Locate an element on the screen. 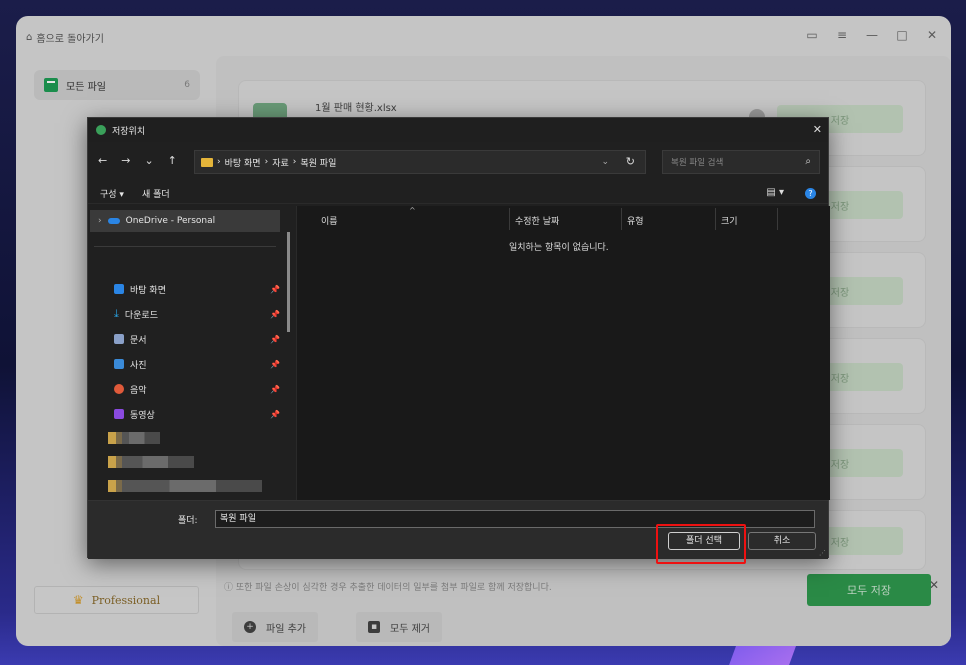  nav-item-music: 음악 📌 is located at coordinates (197, 389).